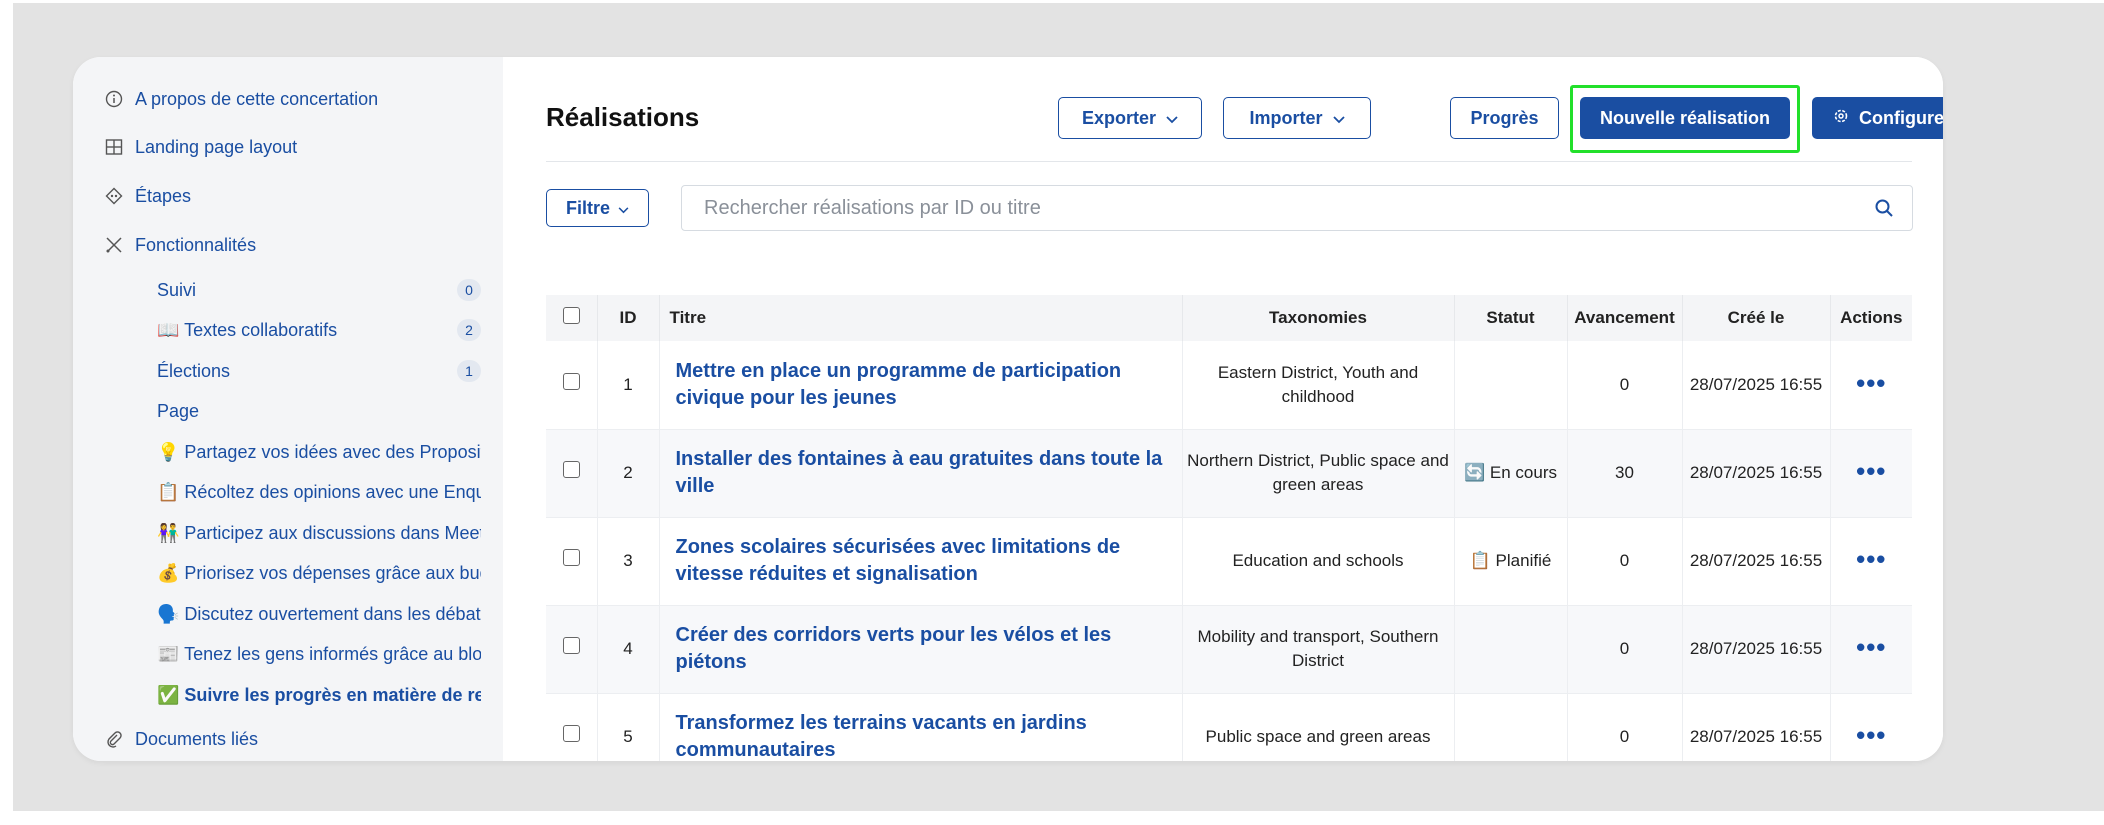 Image resolution: width=2104 pixels, height=825 pixels. What do you see at coordinates (178, 410) in the screenshot?
I see `feature-label: Page` at bounding box center [178, 410].